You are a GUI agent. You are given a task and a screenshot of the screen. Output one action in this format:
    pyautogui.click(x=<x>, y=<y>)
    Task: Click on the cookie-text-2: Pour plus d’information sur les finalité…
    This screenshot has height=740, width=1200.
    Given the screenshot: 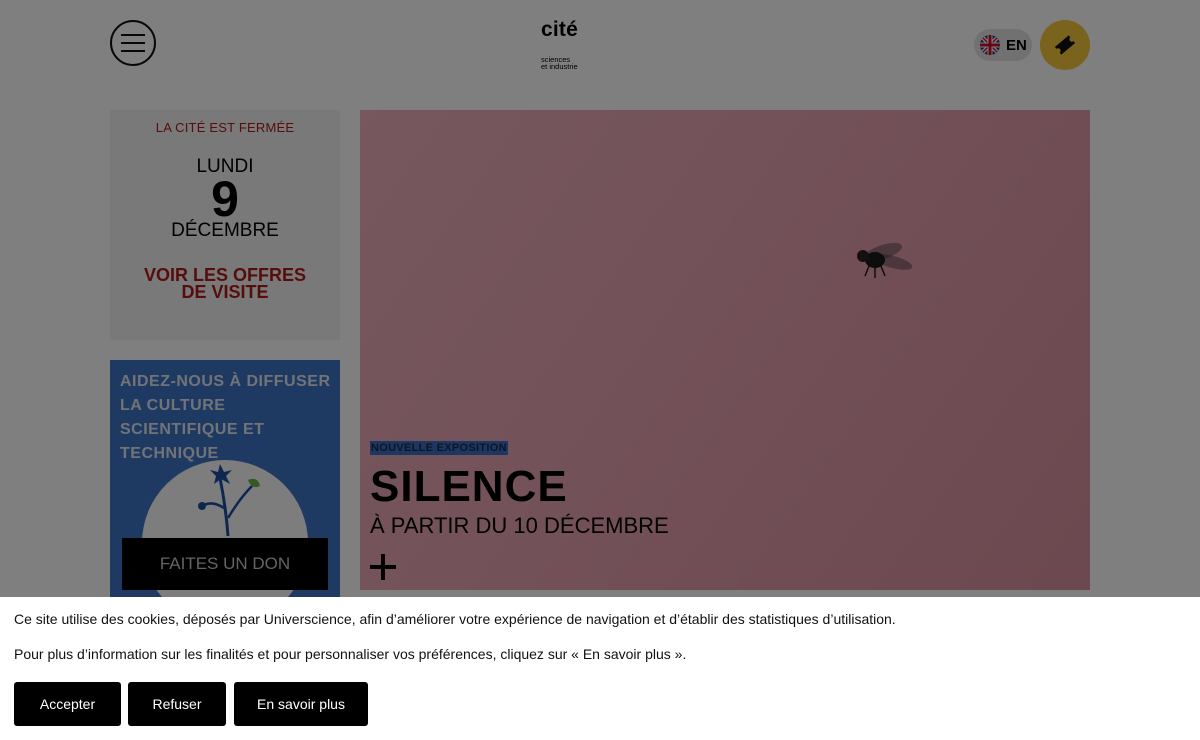 What is the action you would take?
    pyautogui.click(x=350, y=654)
    